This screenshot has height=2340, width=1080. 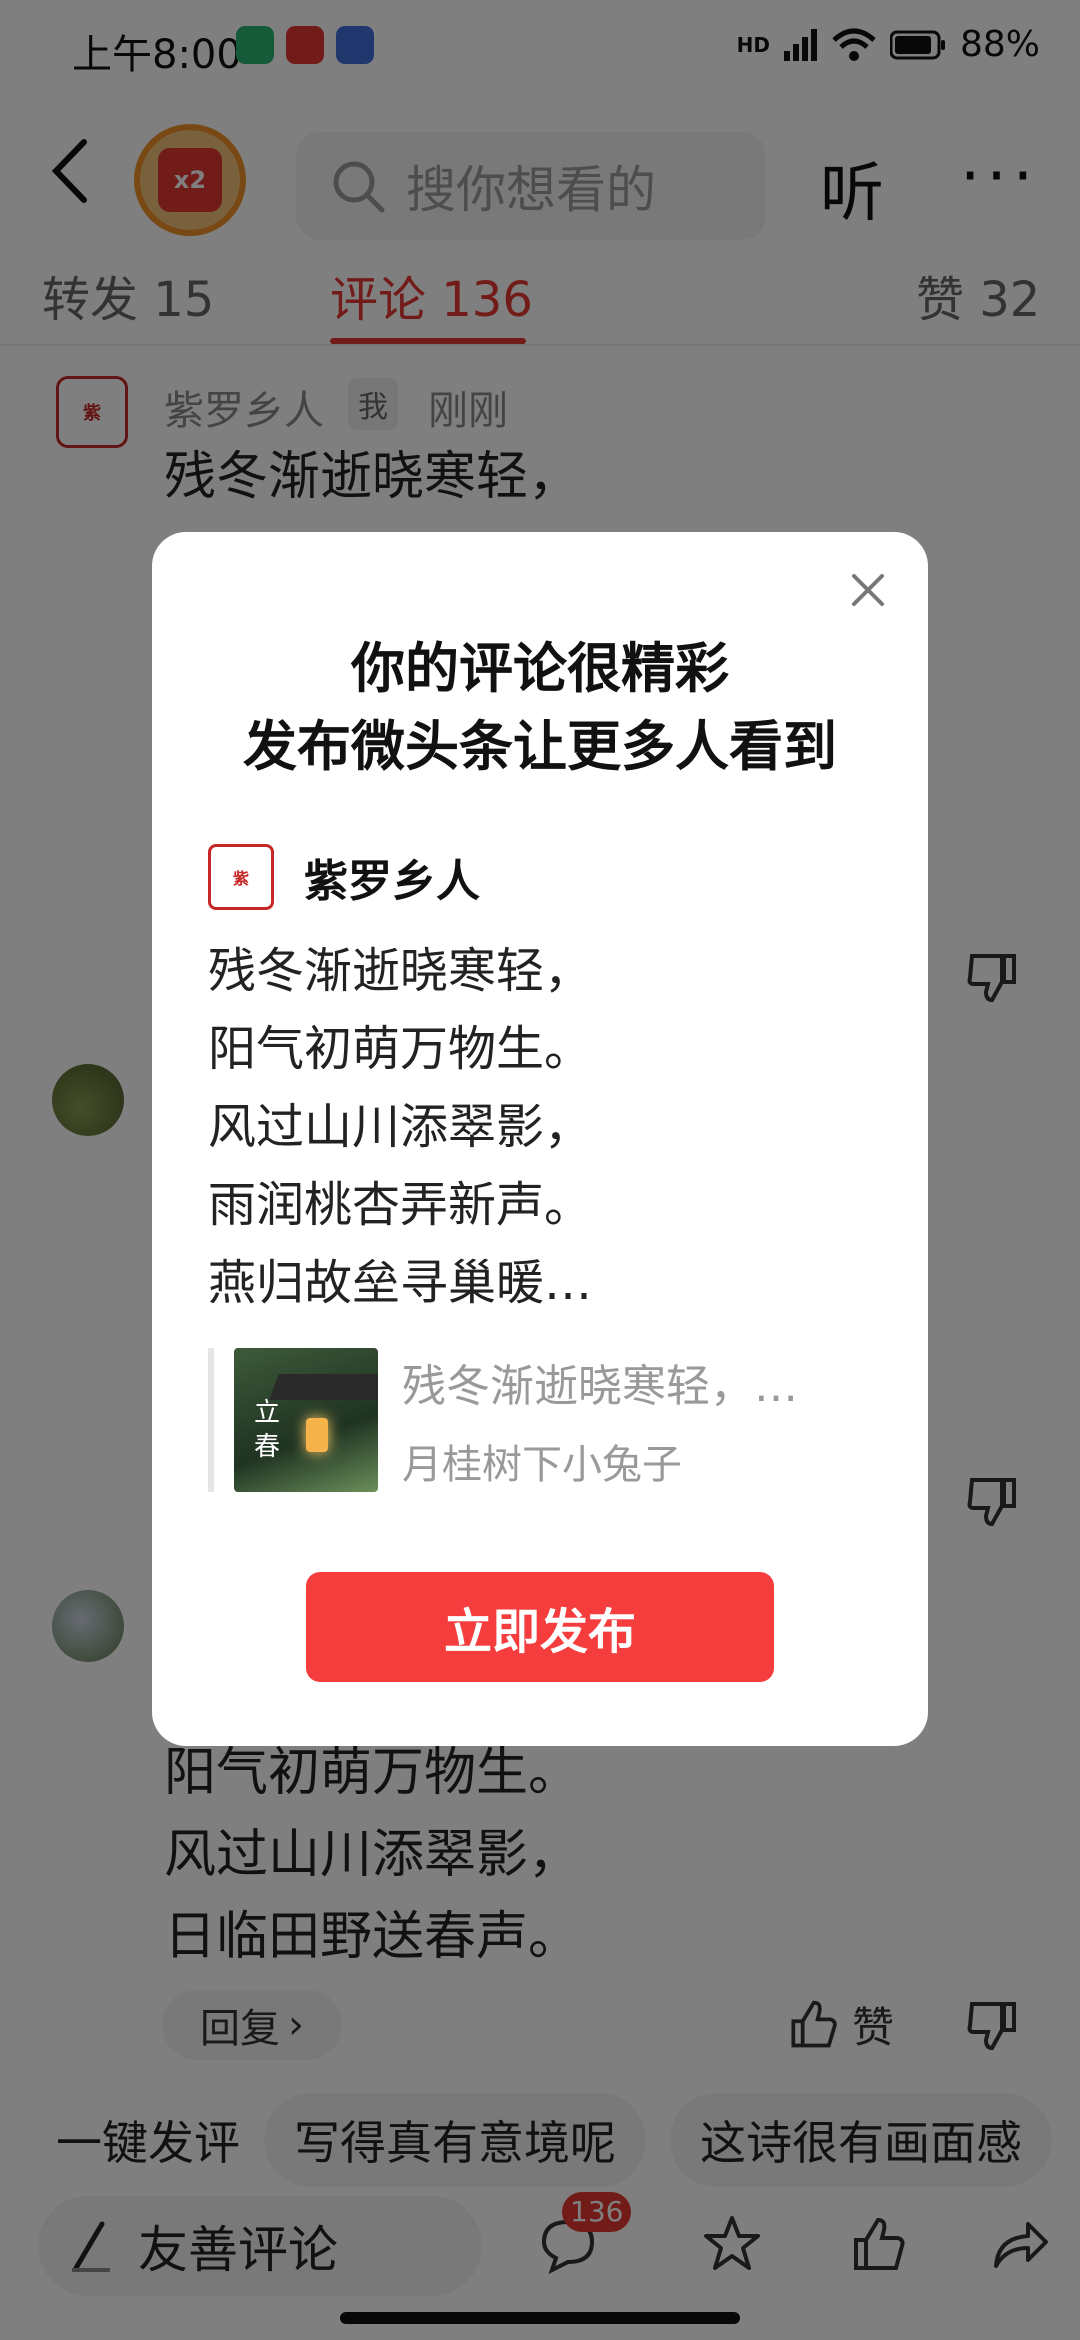 What do you see at coordinates (868, 590) in the screenshot?
I see `close-icon` at bounding box center [868, 590].